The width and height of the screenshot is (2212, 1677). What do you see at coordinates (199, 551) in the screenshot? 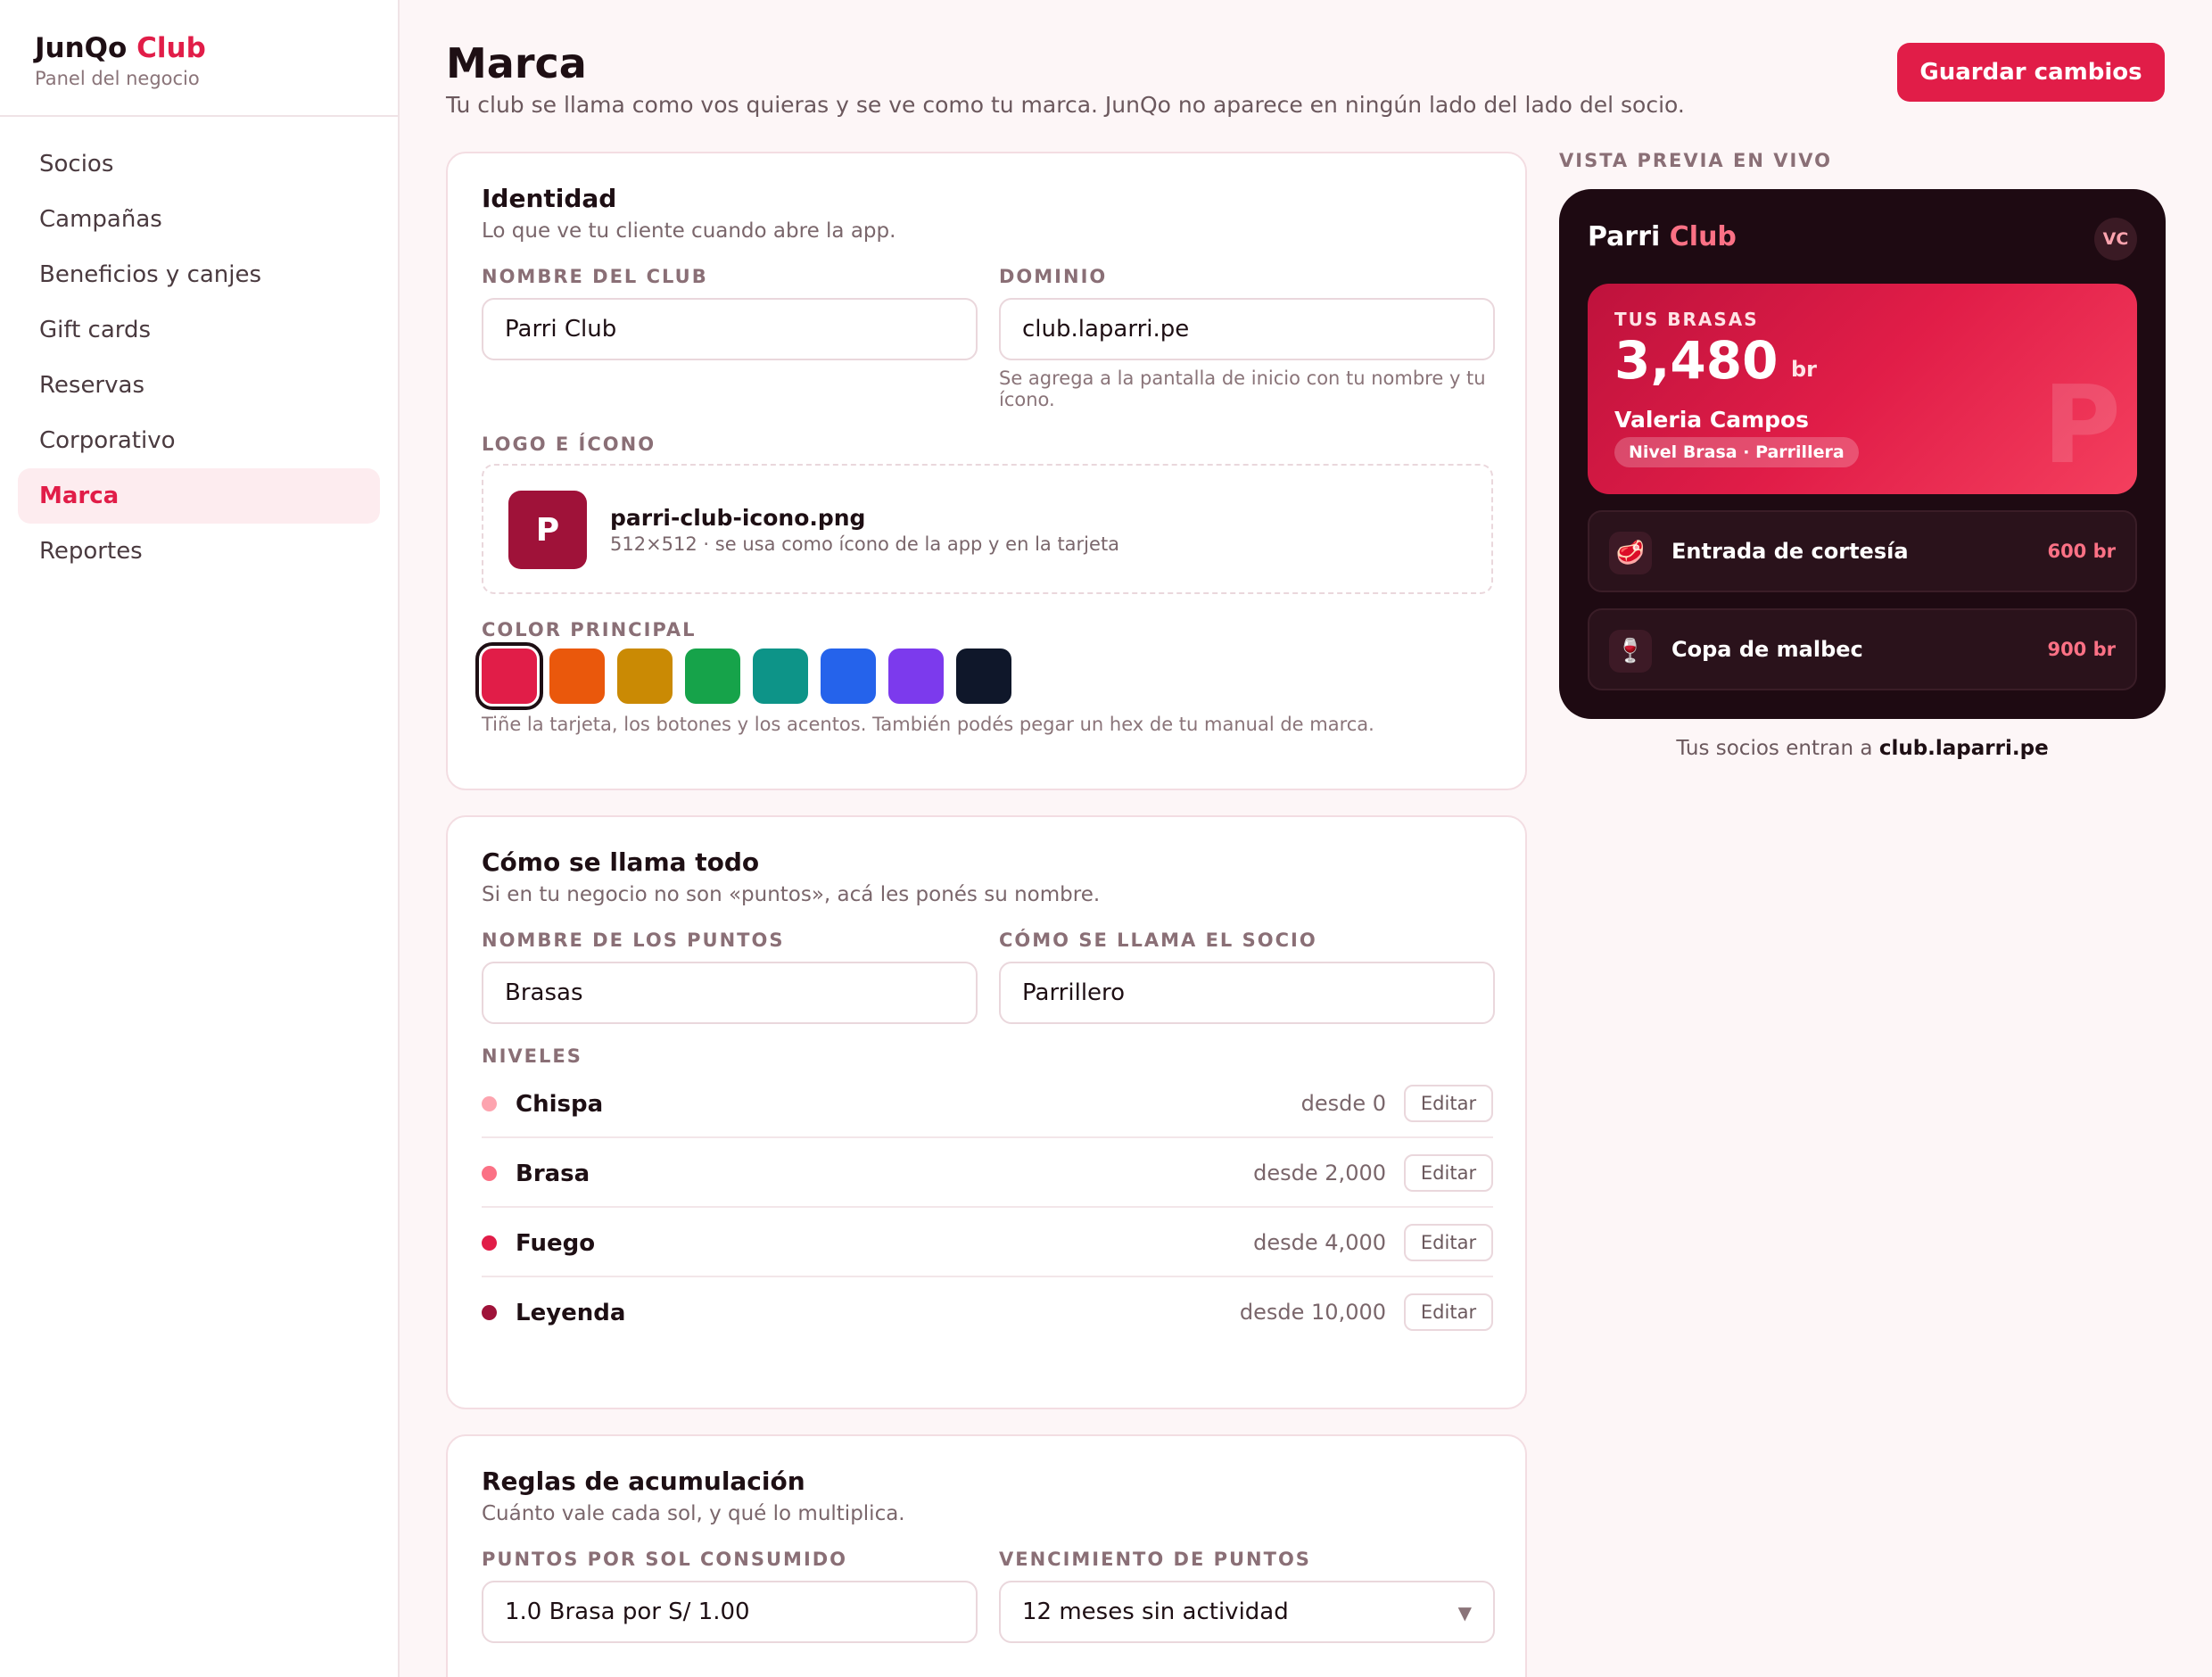
I see `sidebar-item-reportes: Reportes` at bounding box center [199, 551].